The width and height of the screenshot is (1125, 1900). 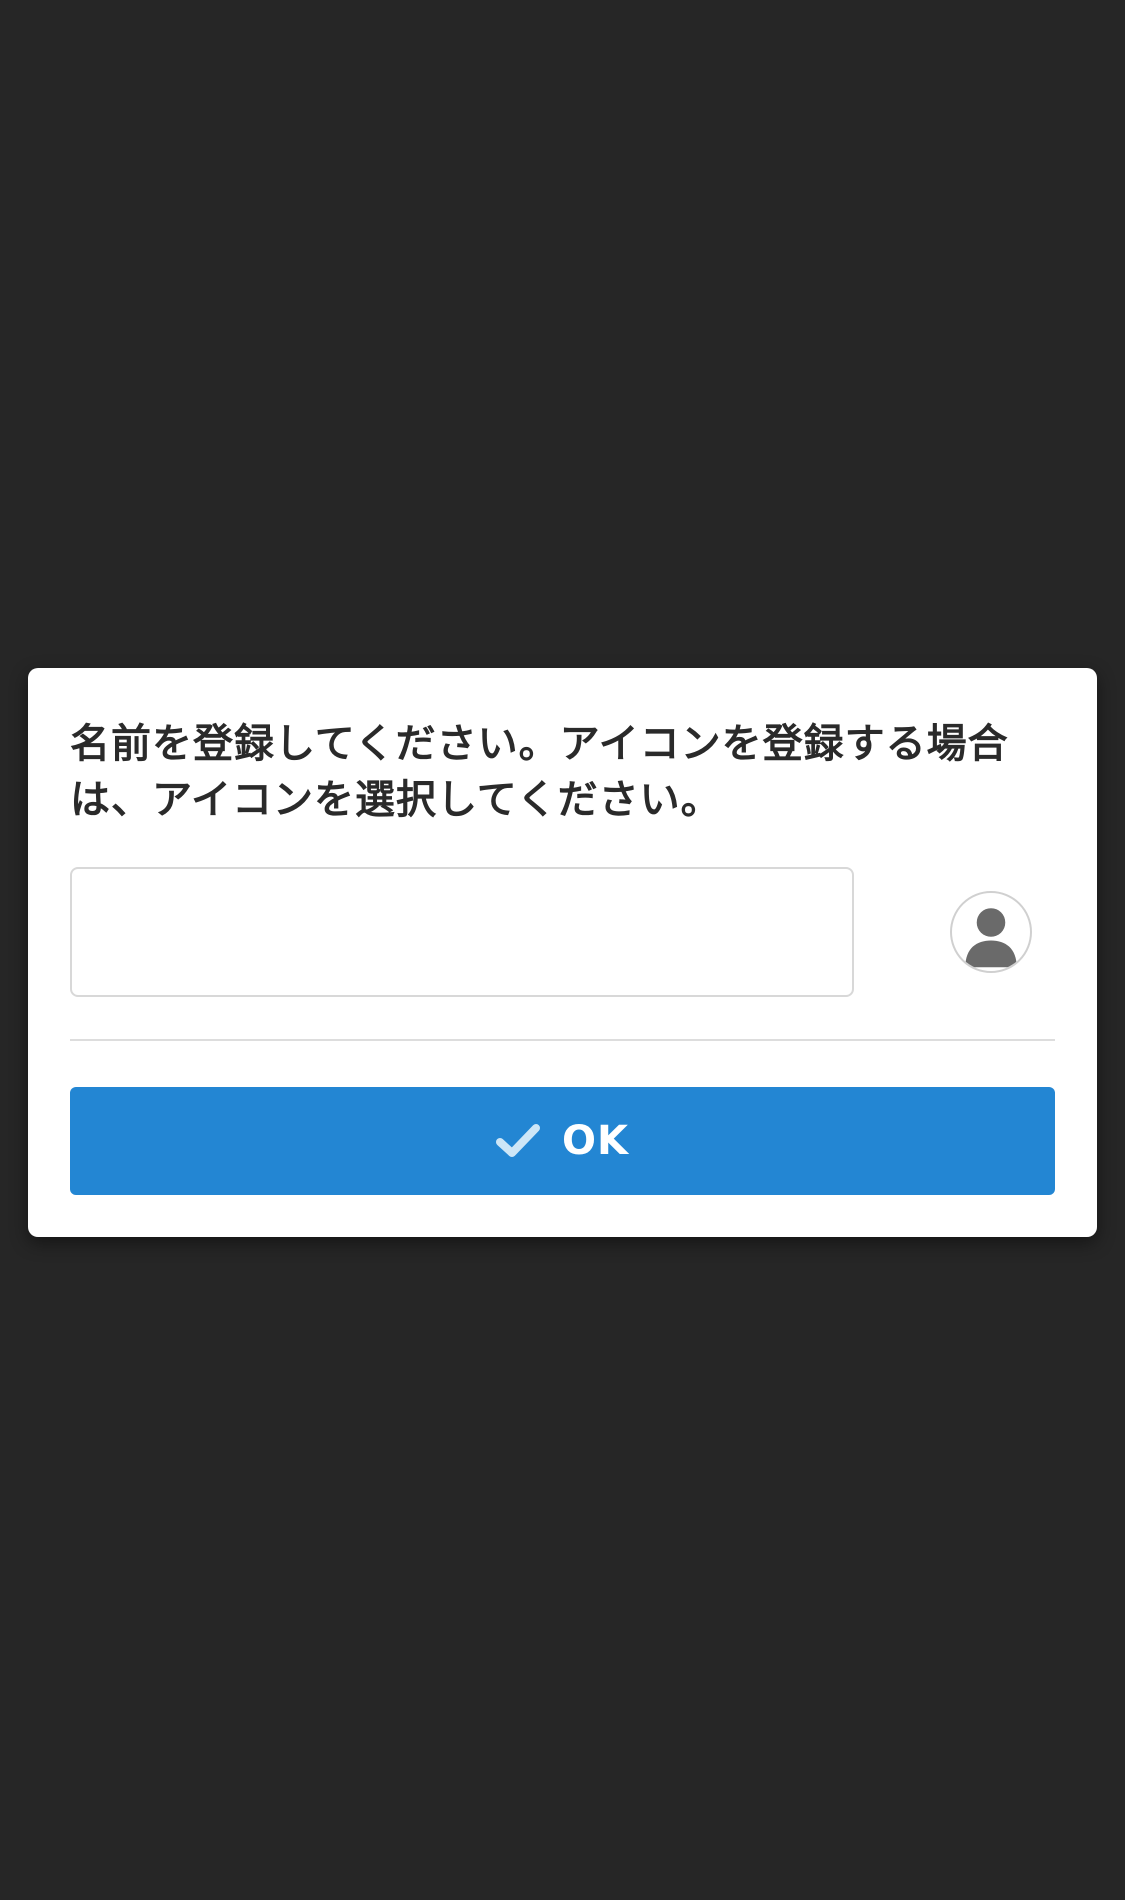 I want to click on avatar-select-button, so click(x=991, y=932).